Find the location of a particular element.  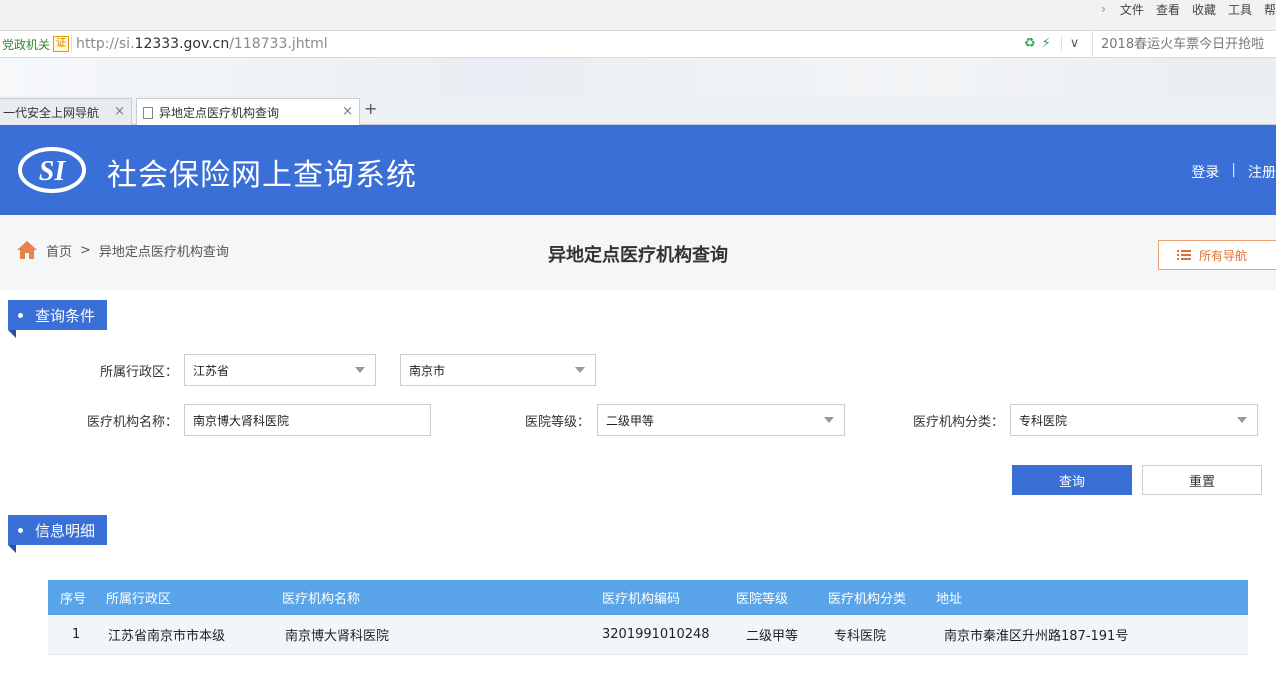

reset-button: 重置 is located at coordinates (1202, 480).